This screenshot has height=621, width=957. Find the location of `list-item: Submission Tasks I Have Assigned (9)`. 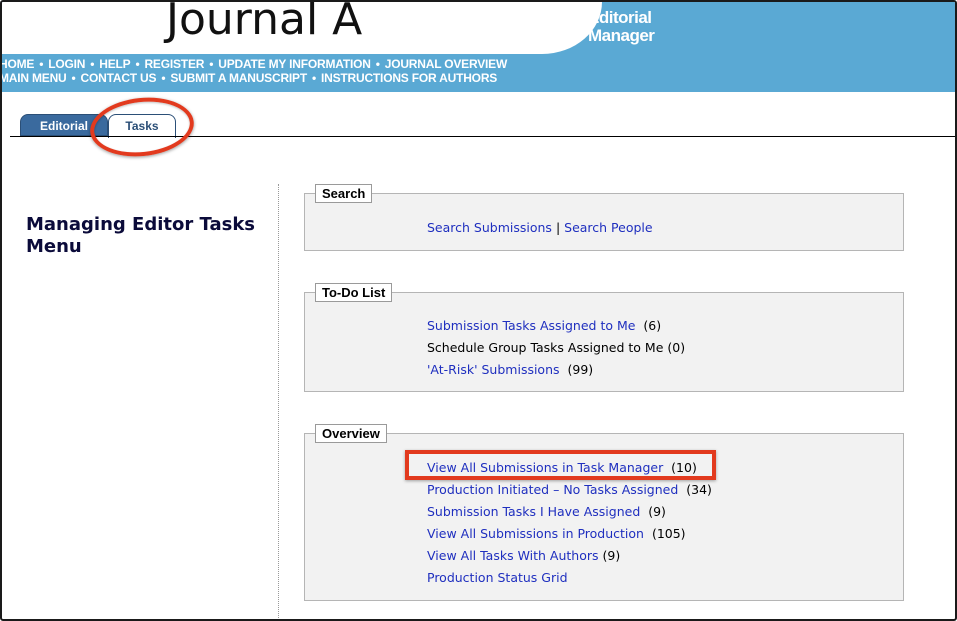

list-item: Submission Tasks I Have Assigned (9) is located at coordinates (546, 511).